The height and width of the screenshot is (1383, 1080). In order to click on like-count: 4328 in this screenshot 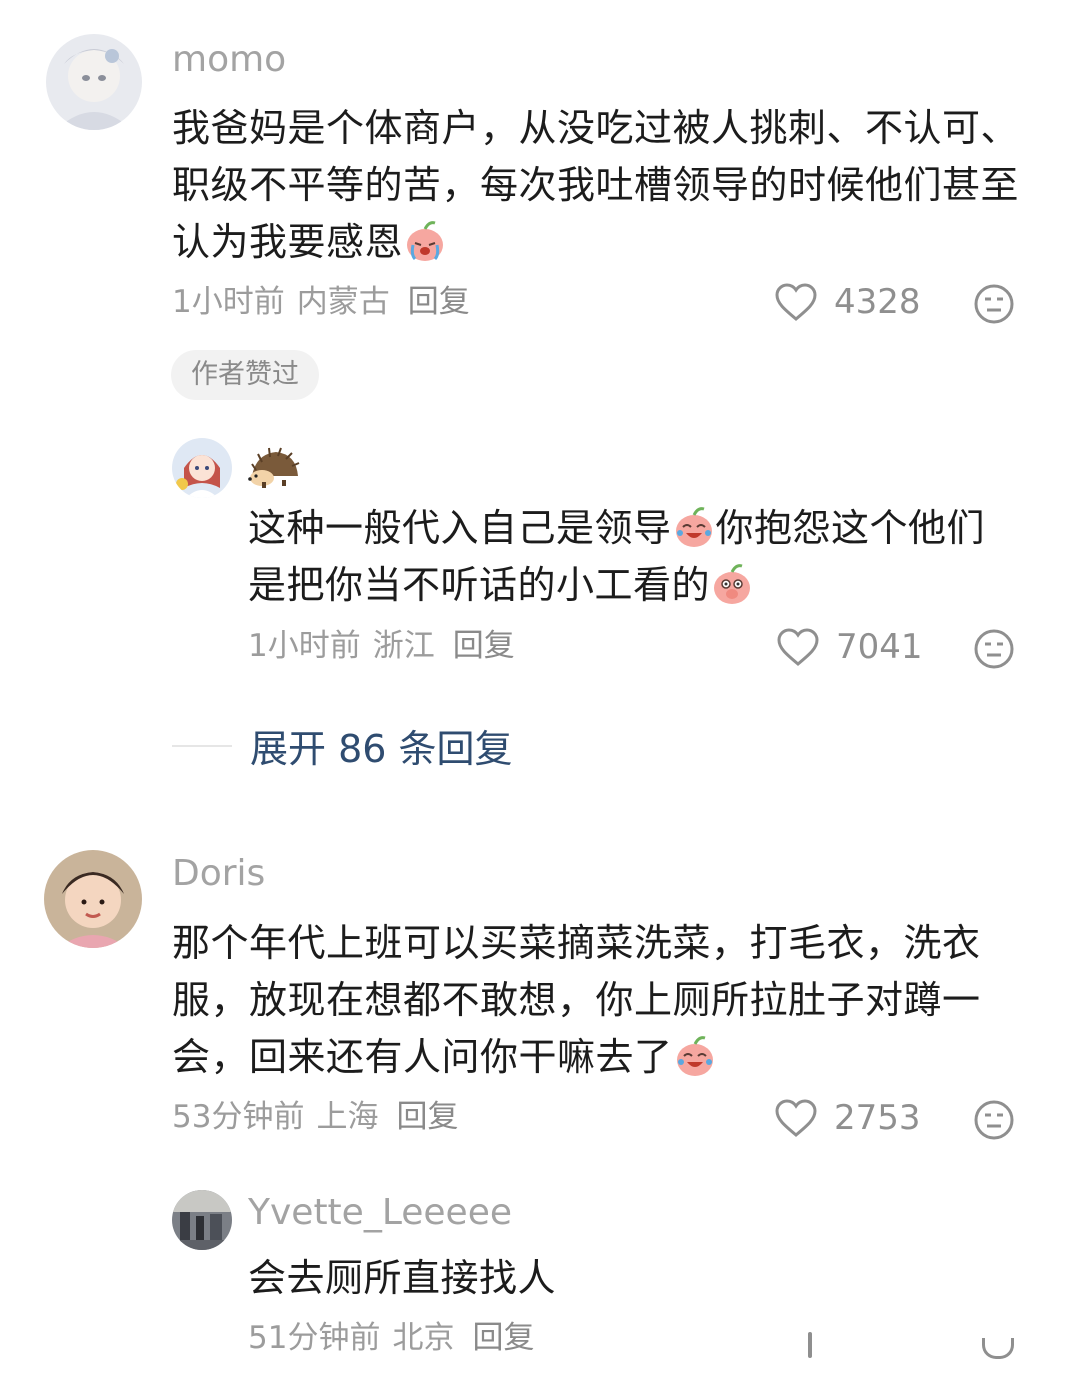, I will do `click(877, 302)`.